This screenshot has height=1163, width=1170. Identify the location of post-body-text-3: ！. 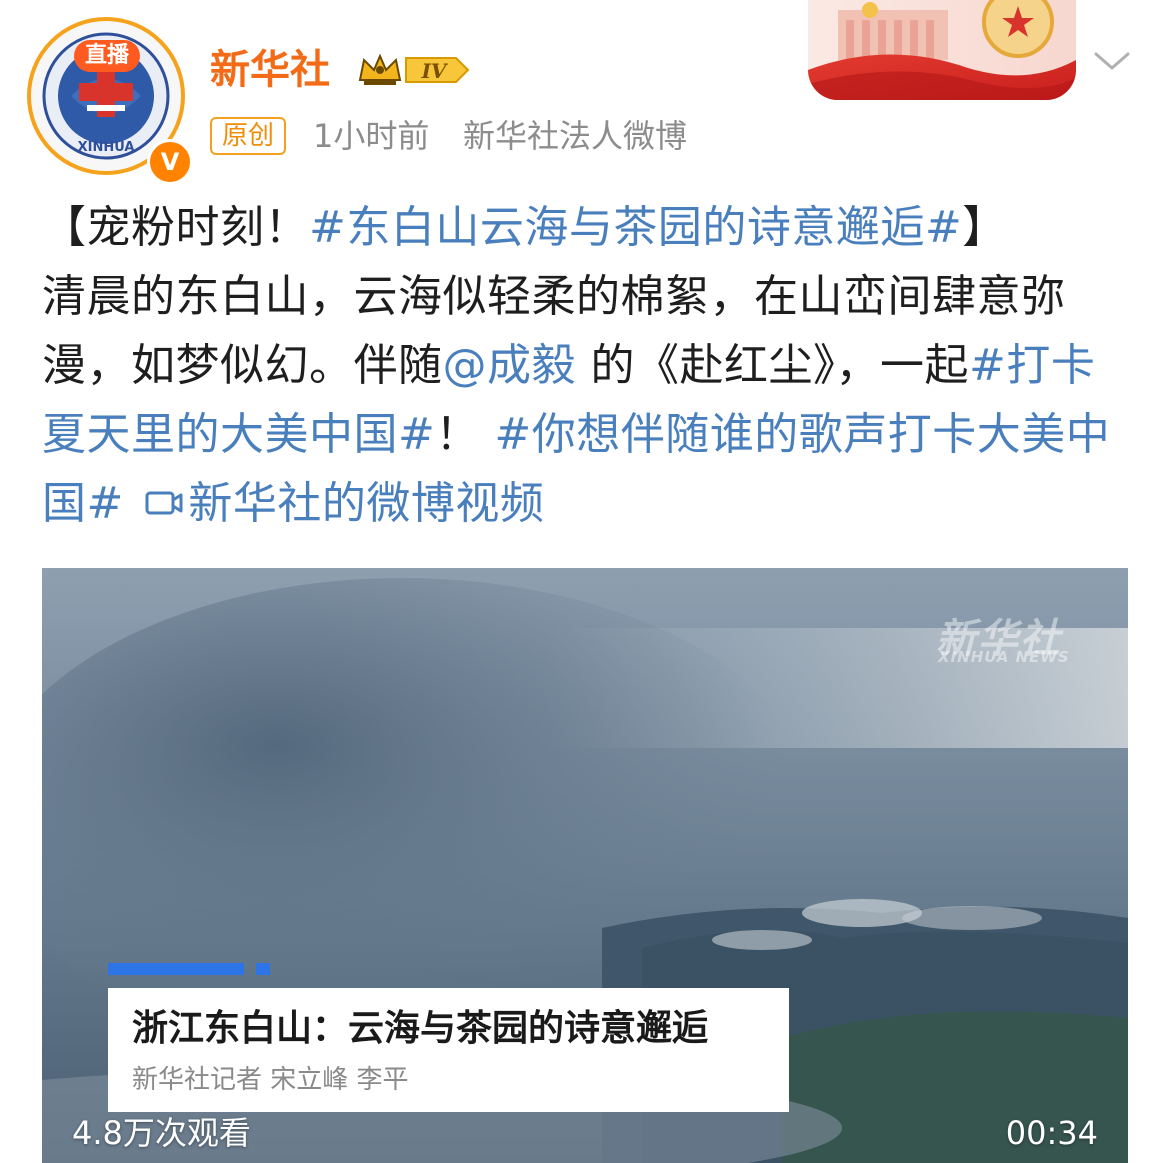
(465, 434).